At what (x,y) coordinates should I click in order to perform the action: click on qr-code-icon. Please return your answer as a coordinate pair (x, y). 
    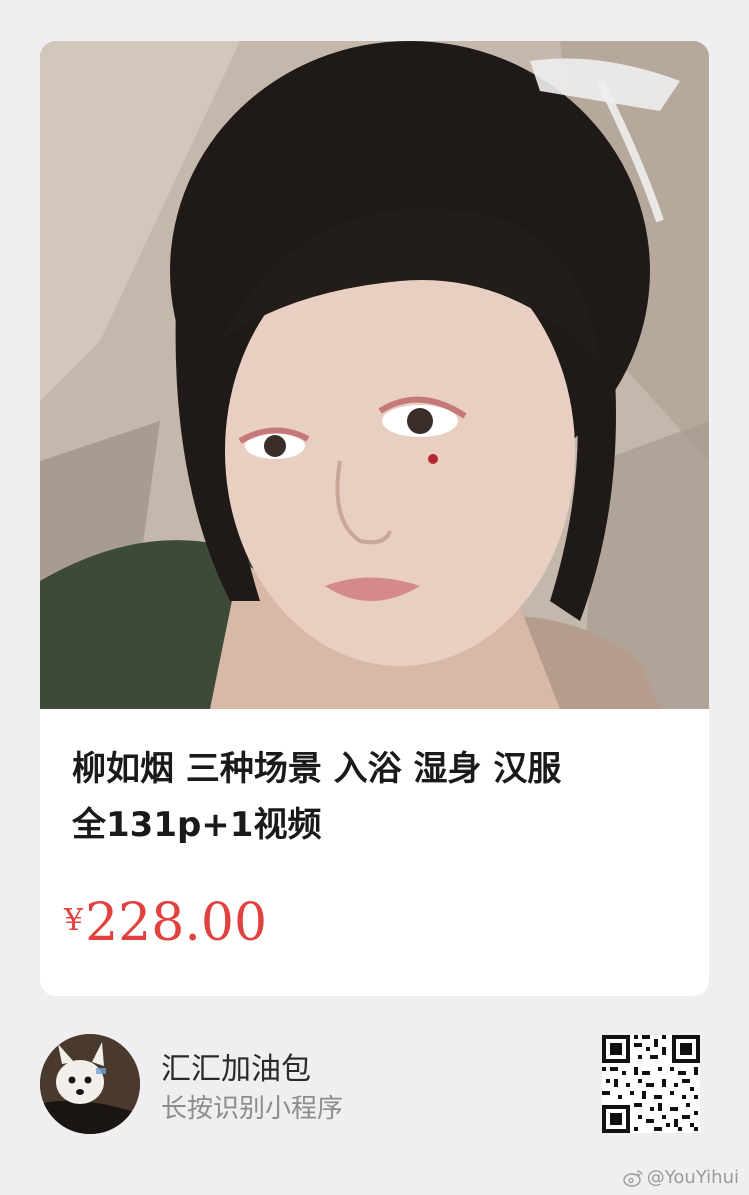
    Looking at the image, I should click on (651, 1084).